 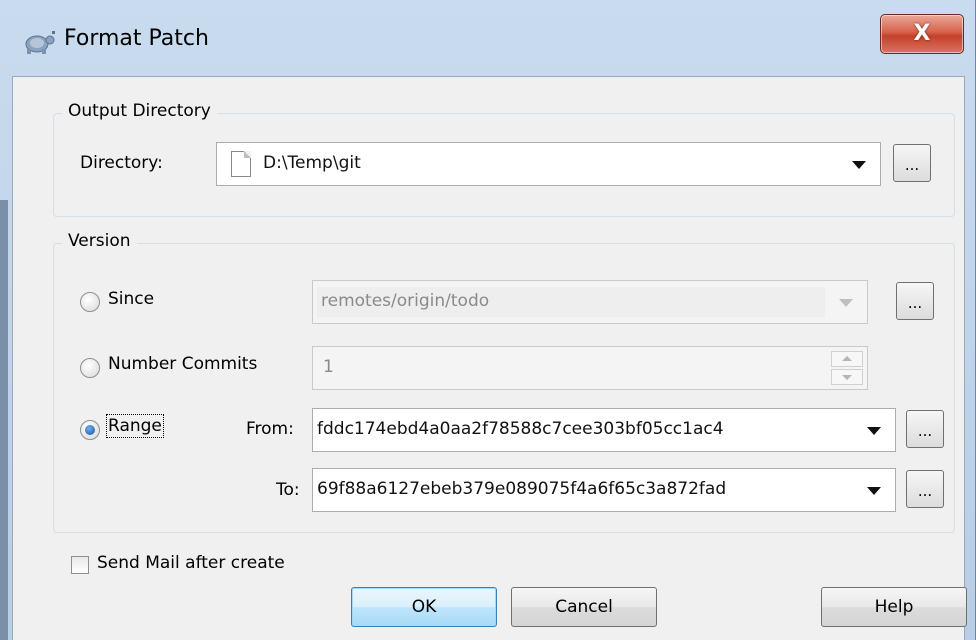 What do you see at coordinates (405, 301) in the screenshot?
I see `since-value: remotes/origin/todo` at bounding box center [405, 301].